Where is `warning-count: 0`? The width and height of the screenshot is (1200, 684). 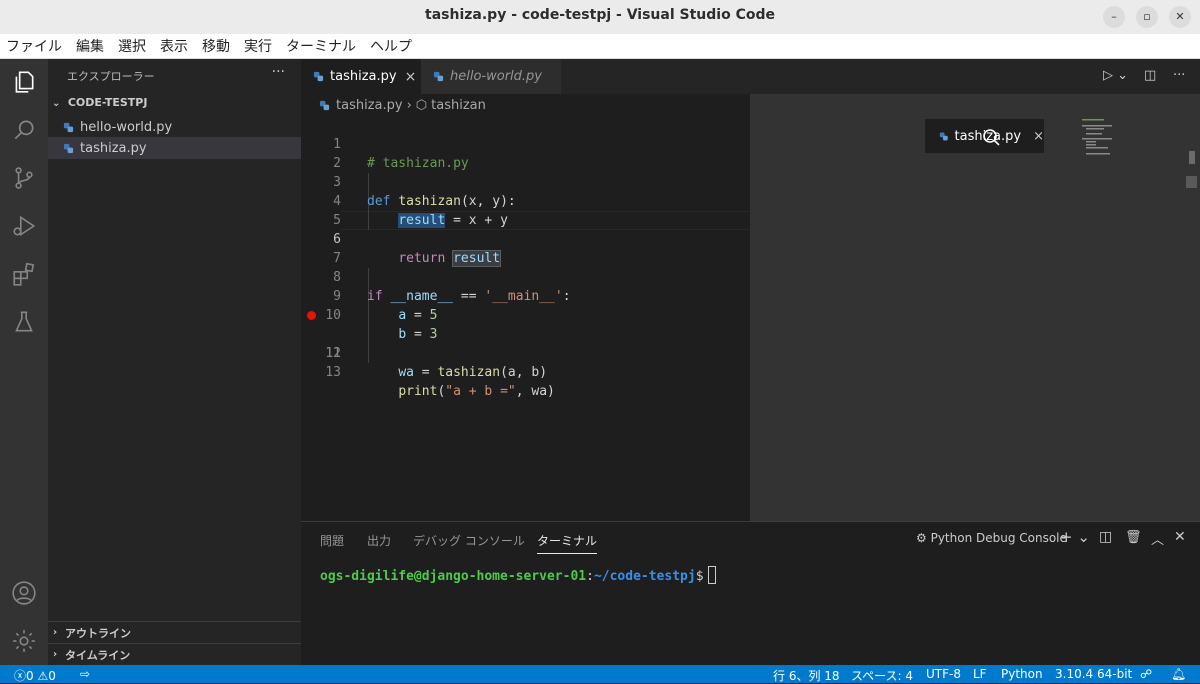 warning-count: 0 is located at coordinates (52, 676).